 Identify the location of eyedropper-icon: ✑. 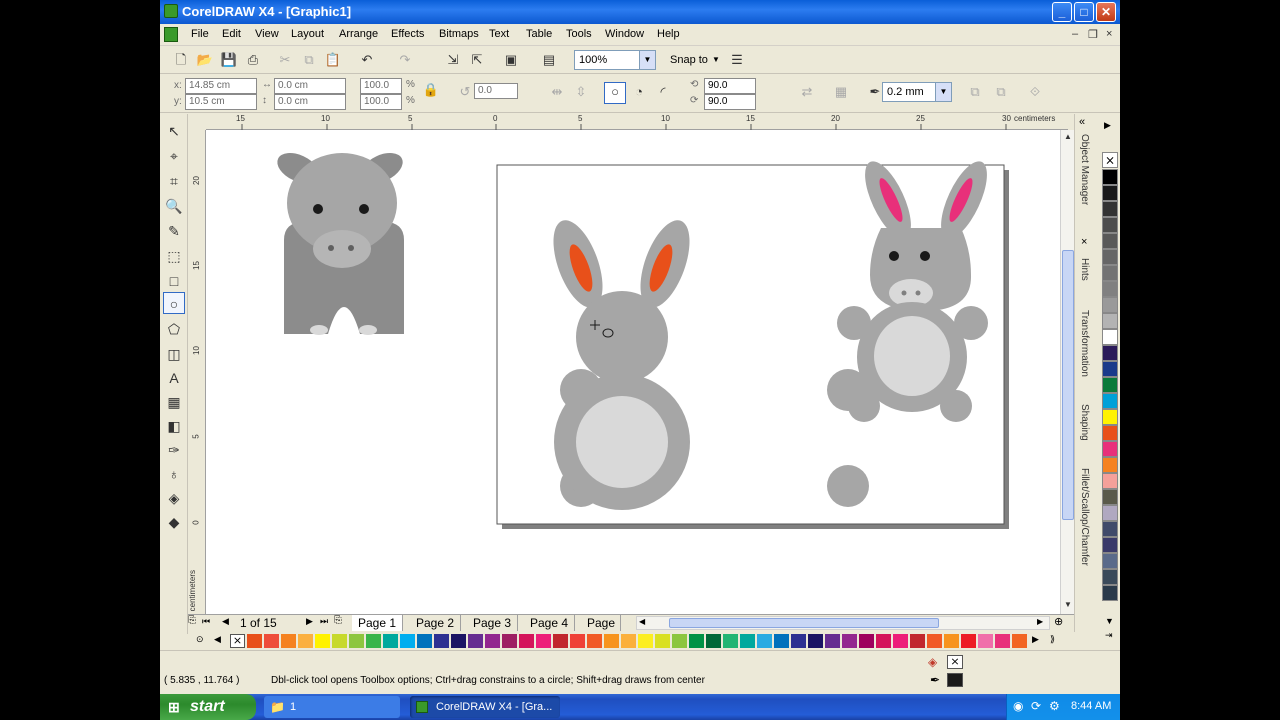
(174, 450).